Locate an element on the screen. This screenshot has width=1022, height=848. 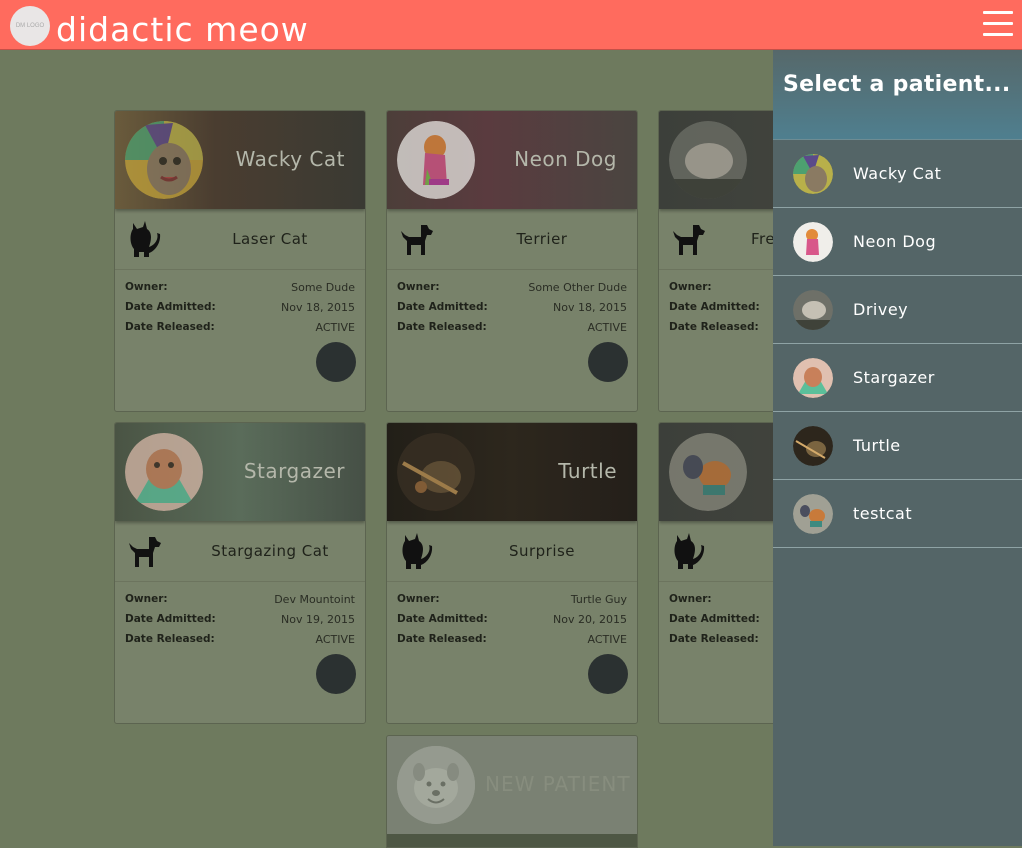
drawer-item-label: testcat is located at coordinates (883, 513).